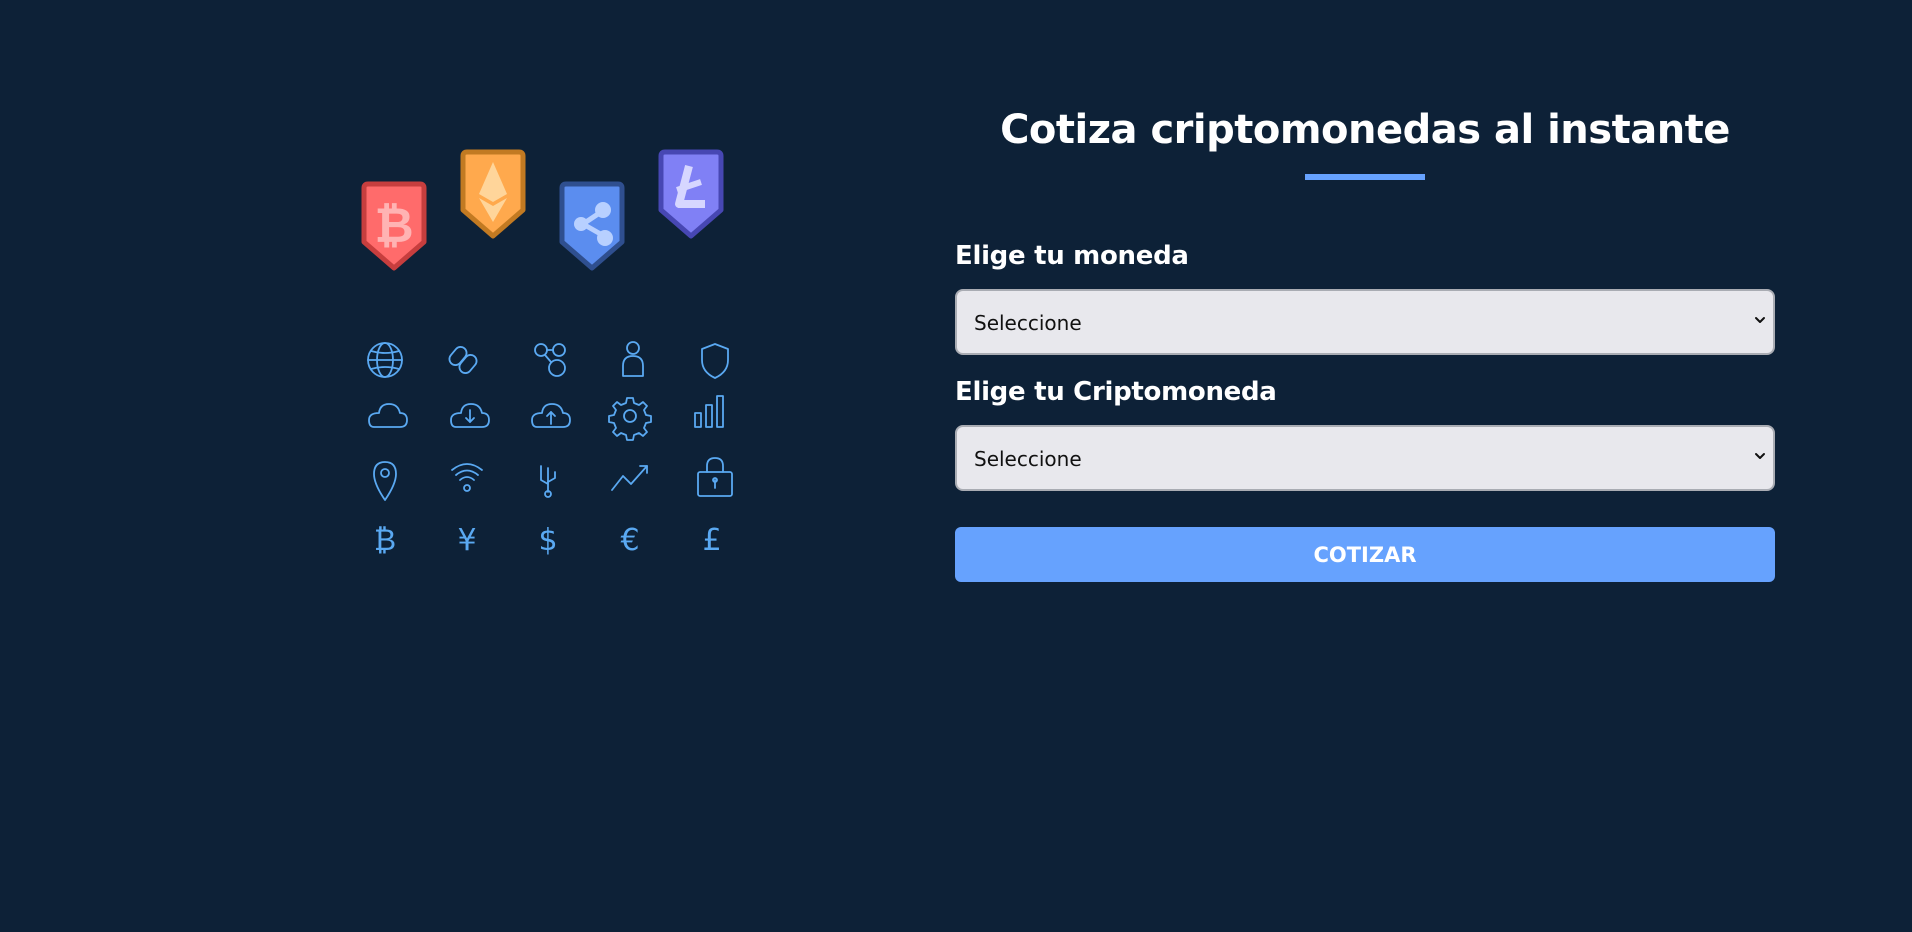 The width and height of the screenshot is (1912, 932). I want to click on shield-icon, so click(715, 361).